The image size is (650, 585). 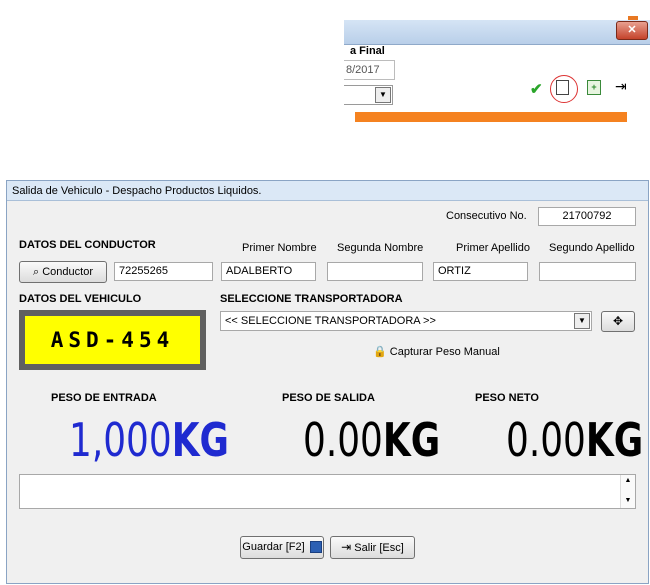 I want to click on peso-entrada-value: 1,000, so click(x=120, y=440).